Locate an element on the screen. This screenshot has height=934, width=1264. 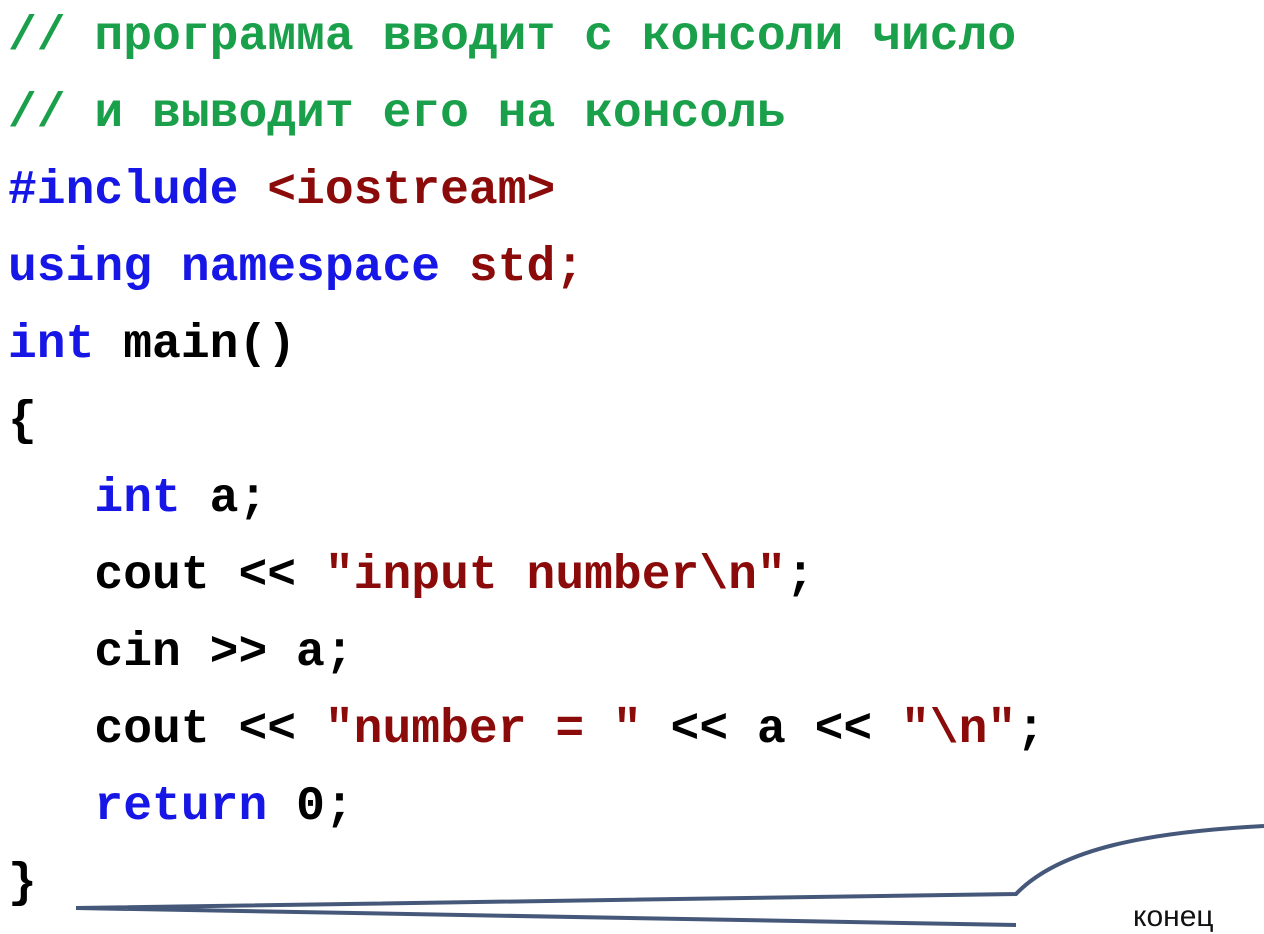
comment: // программа вводит с консоли число is located at coordinates (512, 37).